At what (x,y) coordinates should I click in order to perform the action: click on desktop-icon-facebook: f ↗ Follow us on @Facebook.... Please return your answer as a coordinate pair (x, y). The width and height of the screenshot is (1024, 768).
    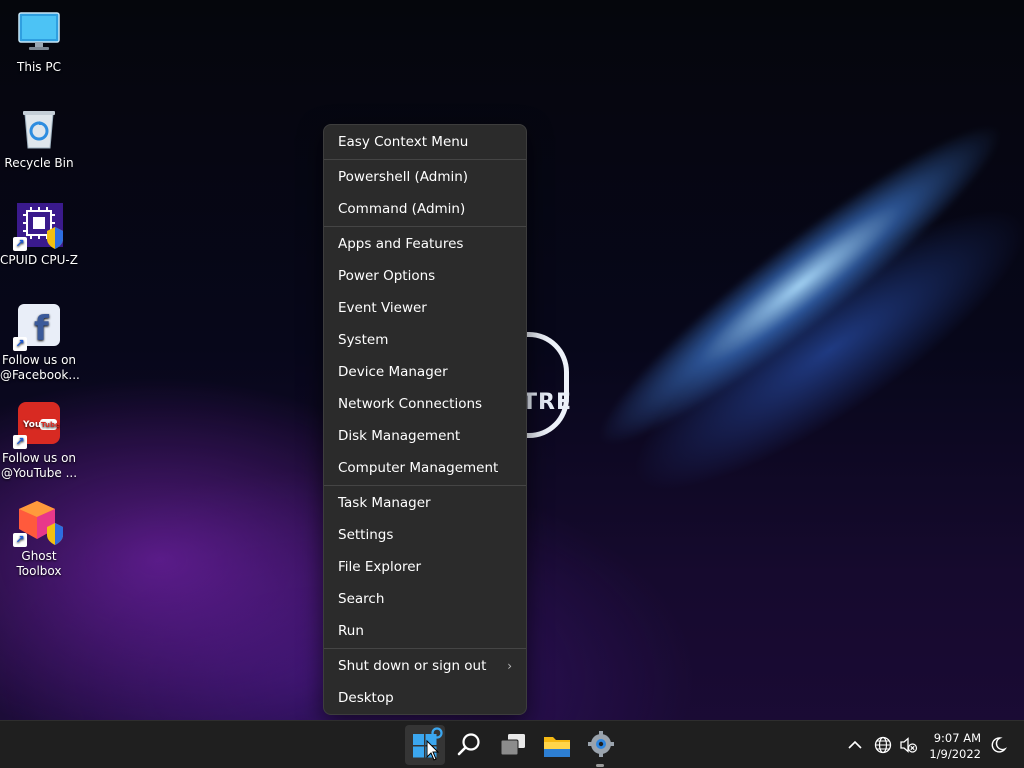
    Looking at the image, I should click on (40, 343).